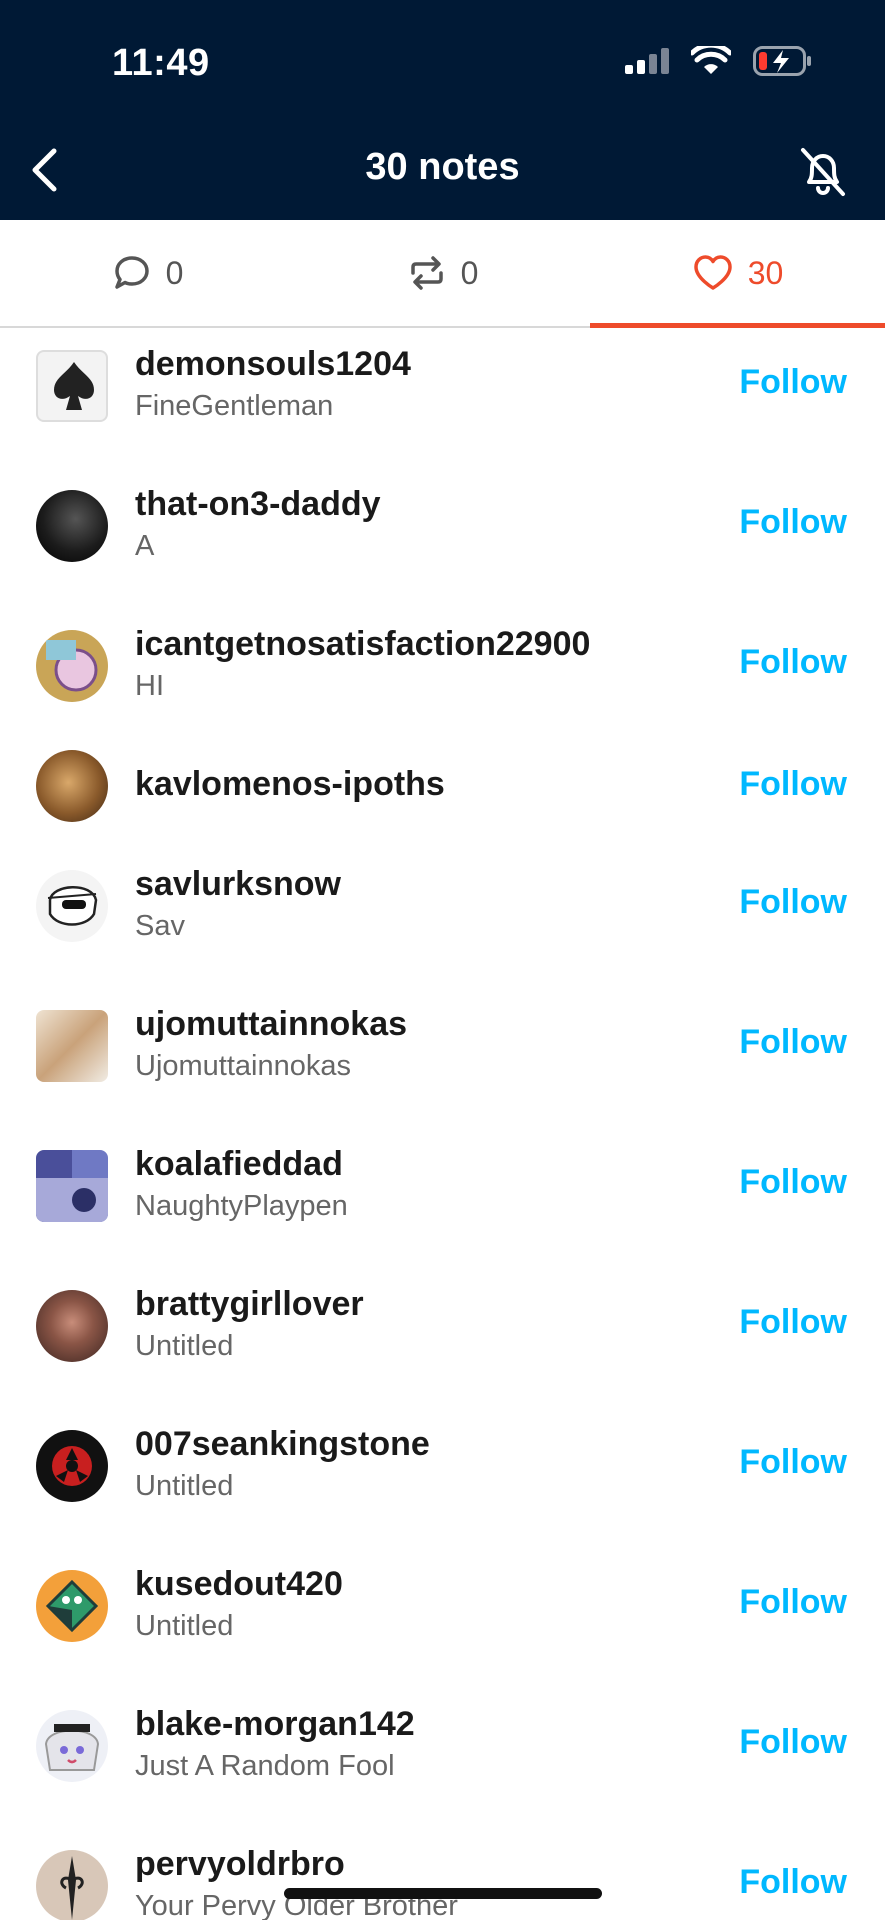 Image resolution: width=885 pixels, height=1920 pixels. Describe the element at coordinates (282, 1444) in the screenshot. I see `username: 007seankingstone` at that location.